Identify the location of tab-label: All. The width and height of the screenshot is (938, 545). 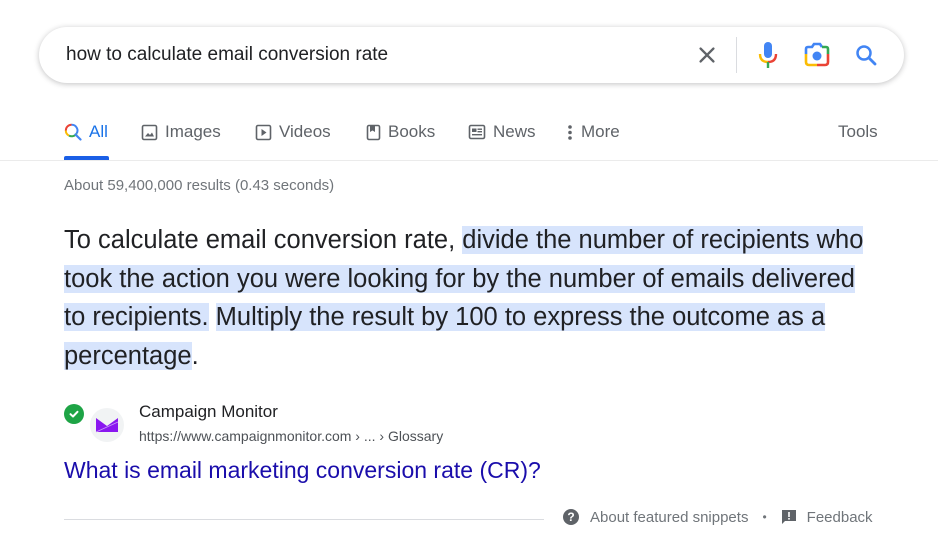
(98, 131).